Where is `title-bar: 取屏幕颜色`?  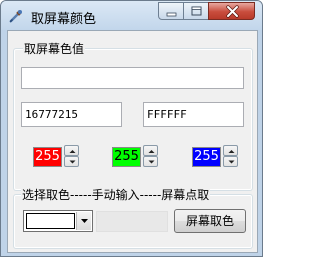 title-bar: 取屏幕颜色 is located at coordinates (131, 15).